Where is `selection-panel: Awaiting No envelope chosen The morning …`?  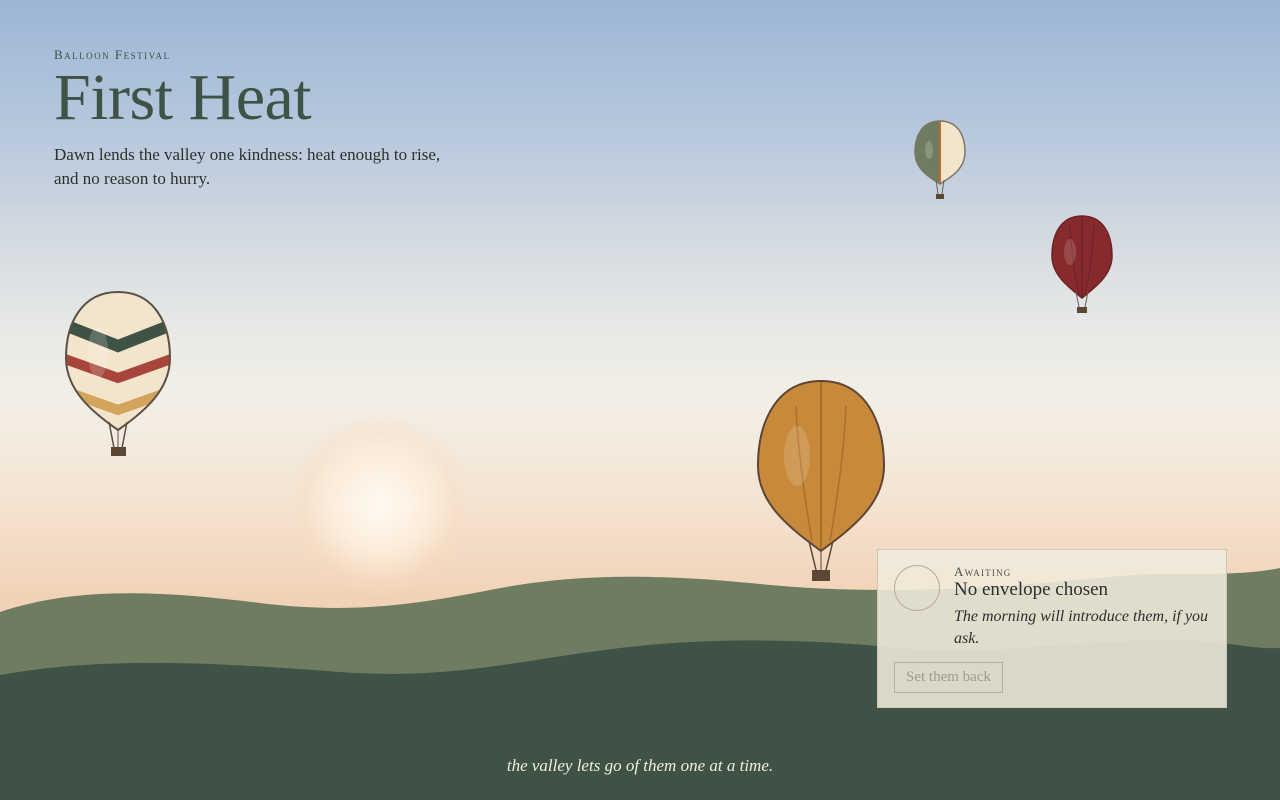
selection-panel: Awaiting No envelope chosen The morning … is located at coordinates (1052, 628).